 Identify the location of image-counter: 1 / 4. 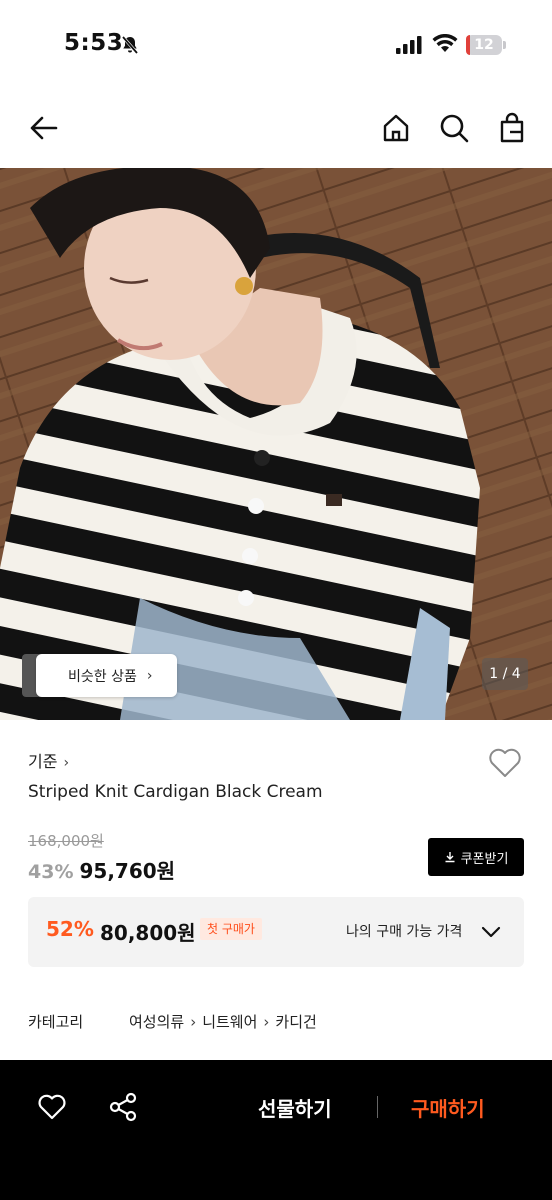
(505, 674).